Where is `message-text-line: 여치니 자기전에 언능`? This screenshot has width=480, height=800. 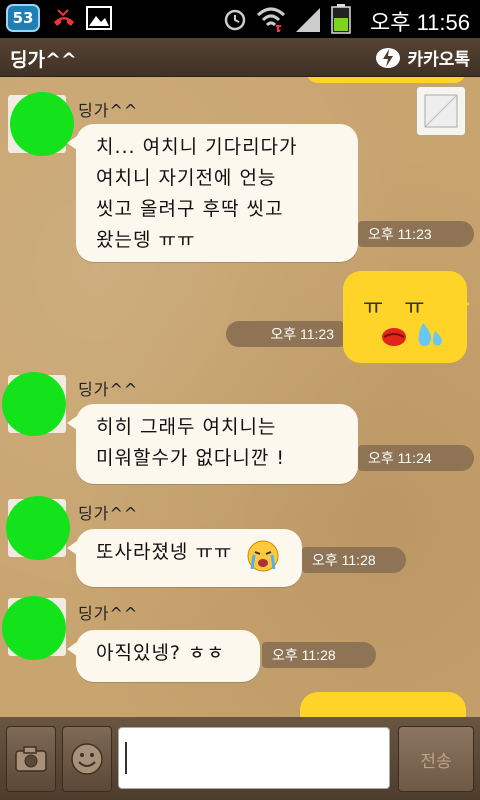
message-text-line: 여치니 자기전에 언능 is located at coordinates (186, 178).